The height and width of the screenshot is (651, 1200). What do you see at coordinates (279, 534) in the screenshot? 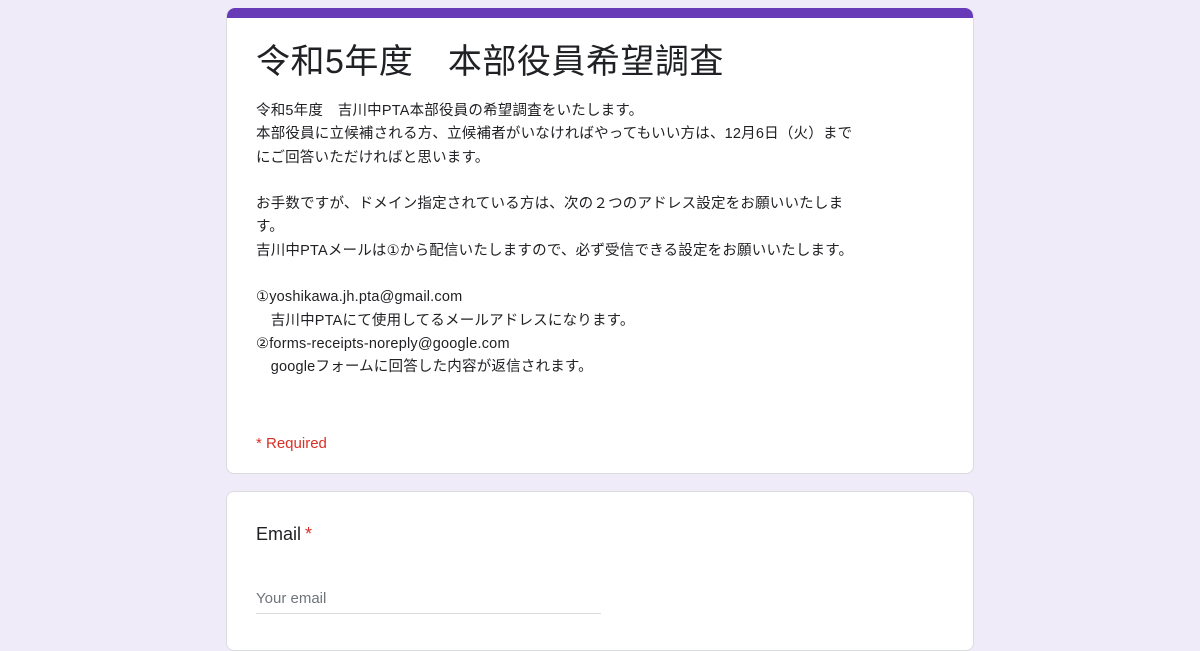
I see `email-question-label: Email` at bounding box center [279, 534].